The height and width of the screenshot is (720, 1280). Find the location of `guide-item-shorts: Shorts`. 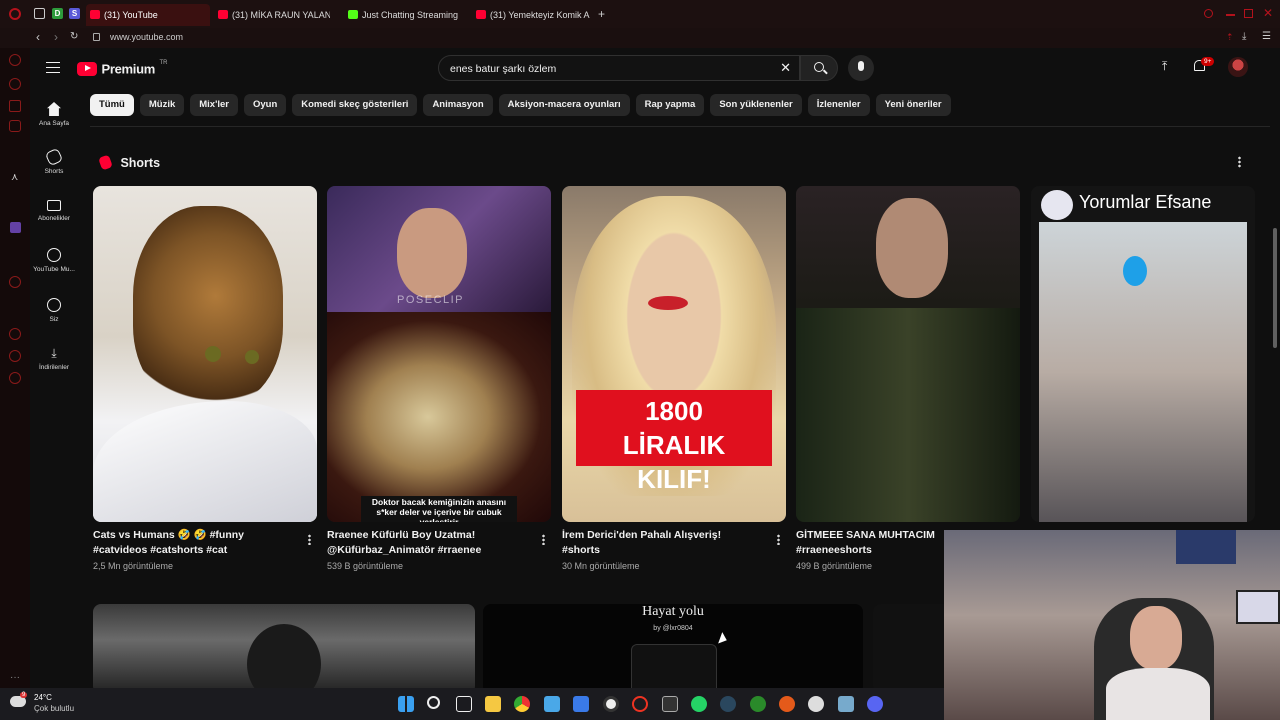

guide-item-shorts: Shorts is located at coordinates (54, 161).